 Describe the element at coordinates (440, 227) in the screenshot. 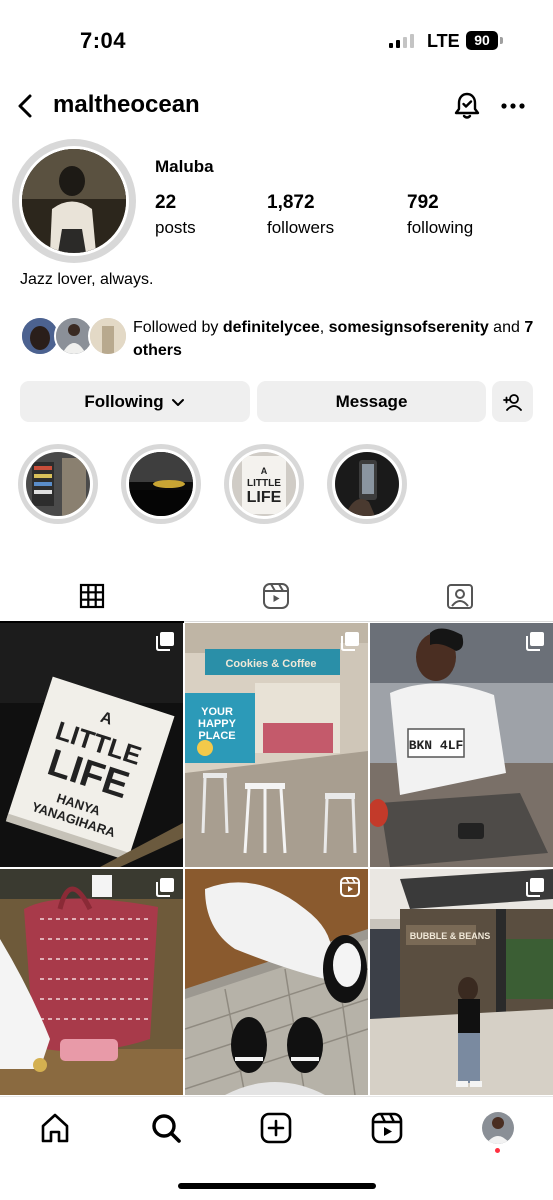

I see `stat-label: following` at that location.